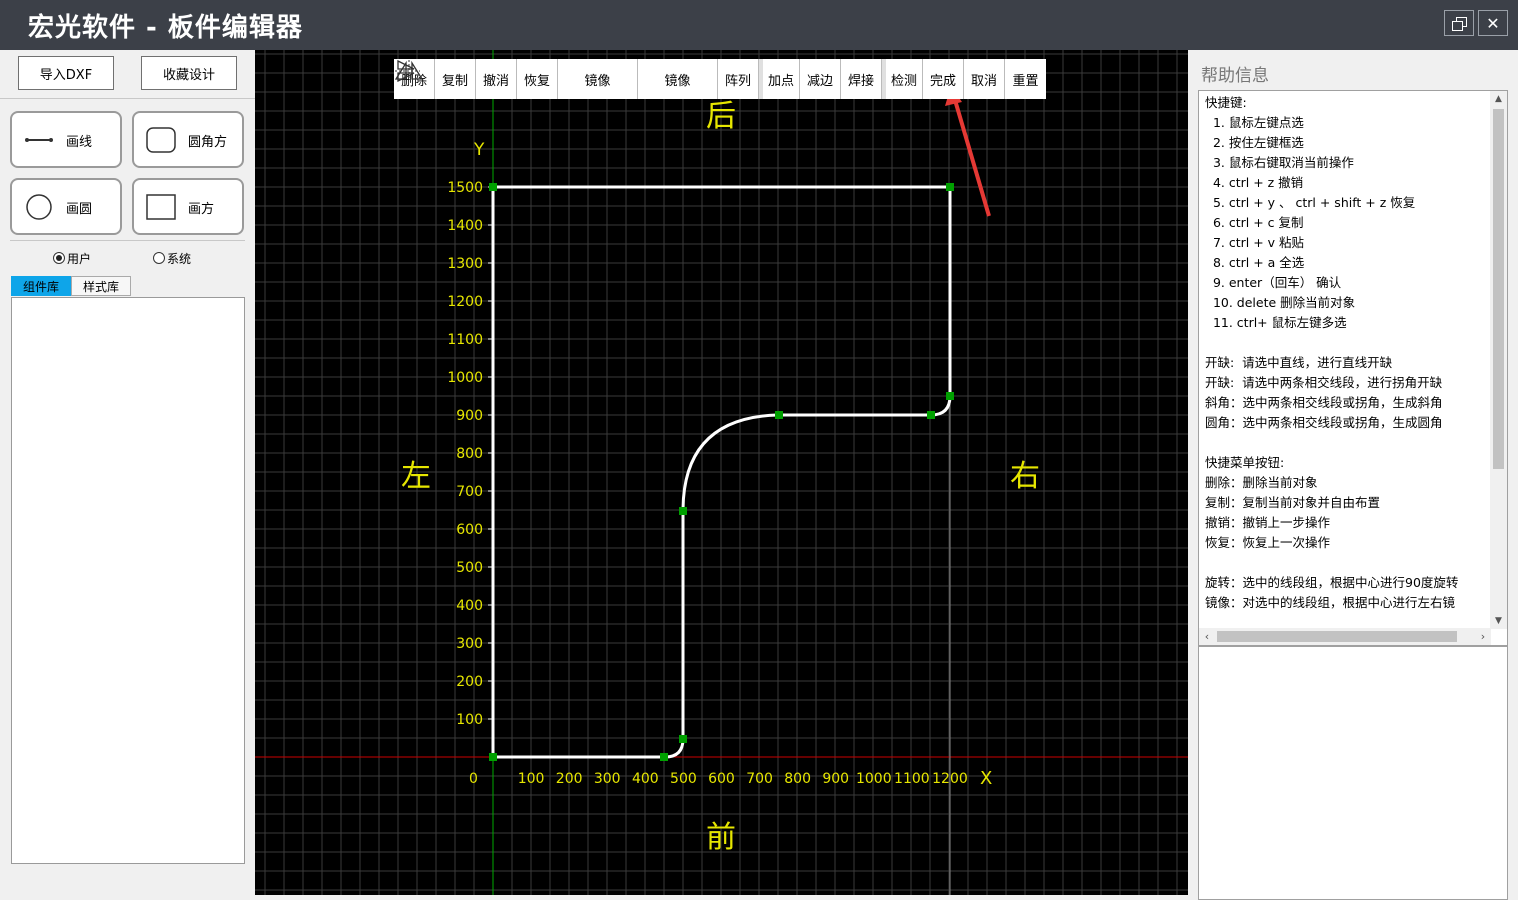  I want to click on scroll-up-icon: ▲, so click(1498, 99).